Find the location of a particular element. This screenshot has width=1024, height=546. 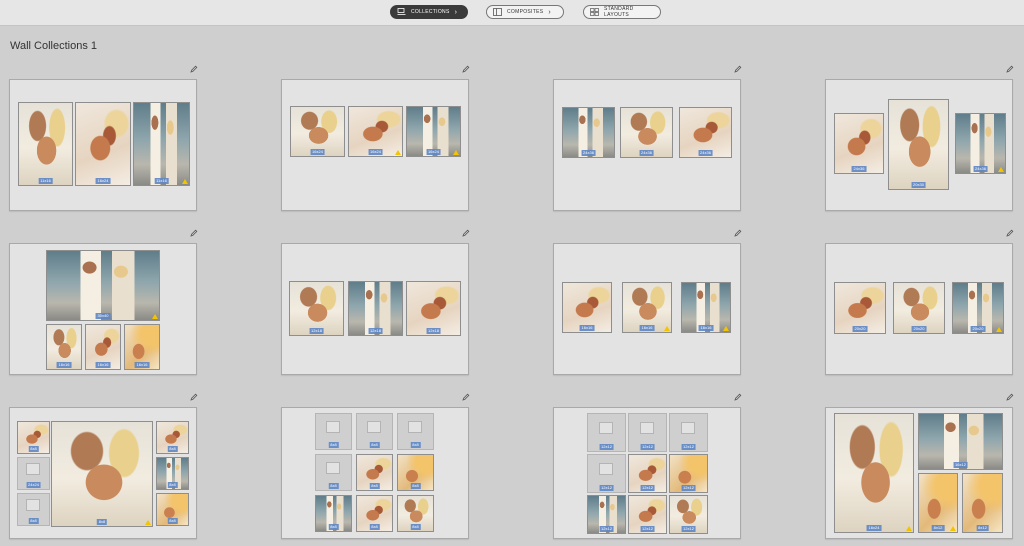

empty-photo-slot: 24x24 is located at coordinates (33, 473).